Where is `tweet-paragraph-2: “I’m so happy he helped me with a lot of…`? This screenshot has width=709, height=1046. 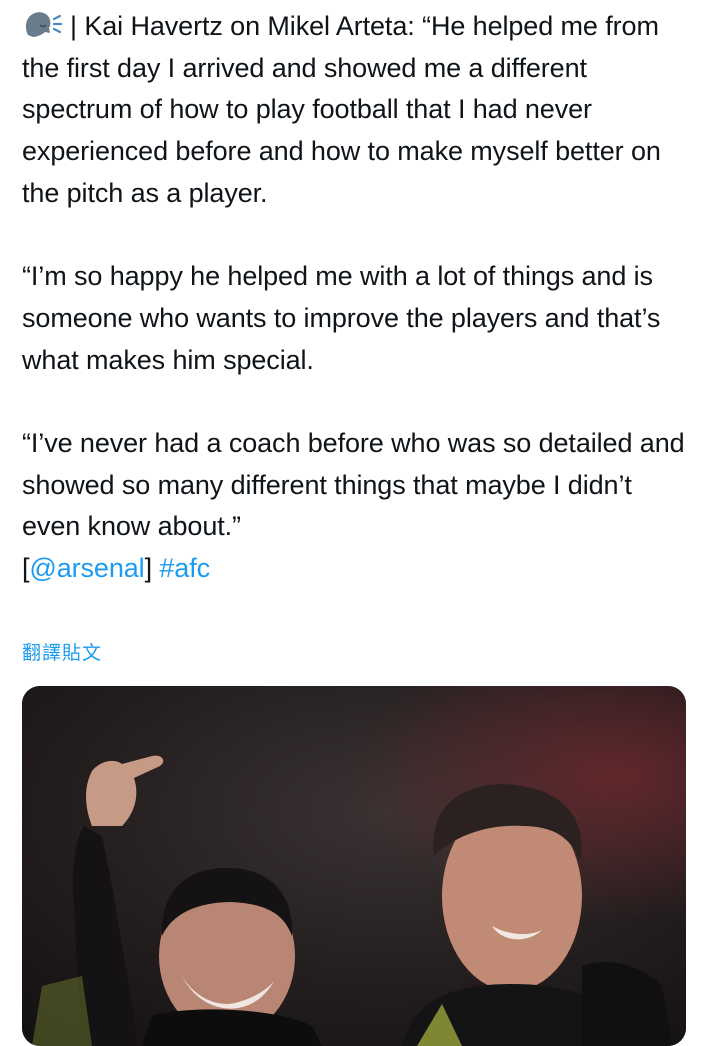
tweet-paragraph-2: “I’m so happy he helped me with a lot of… is located at coordinates (341, 318).